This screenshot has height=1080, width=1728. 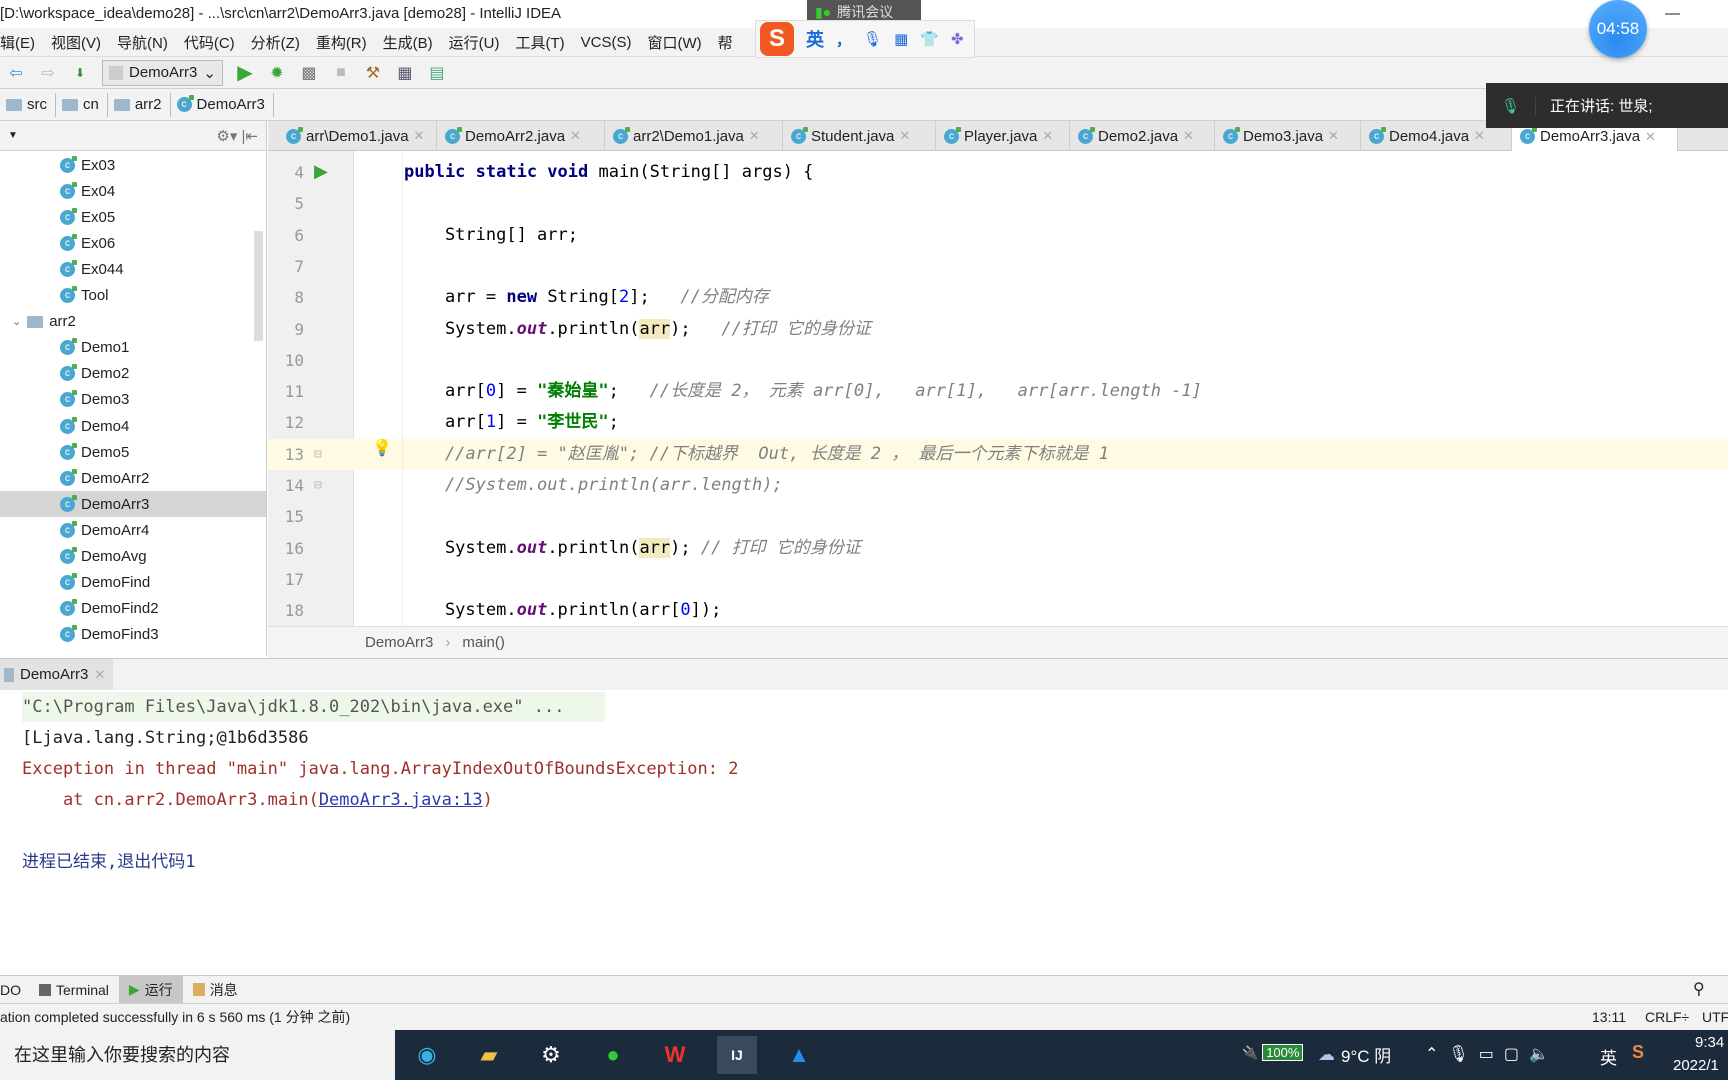 What do you see at coordinates (674, 42) in the screenshot?
I see `menu-item: 窗口(W)` at bounding box center [674, 42].